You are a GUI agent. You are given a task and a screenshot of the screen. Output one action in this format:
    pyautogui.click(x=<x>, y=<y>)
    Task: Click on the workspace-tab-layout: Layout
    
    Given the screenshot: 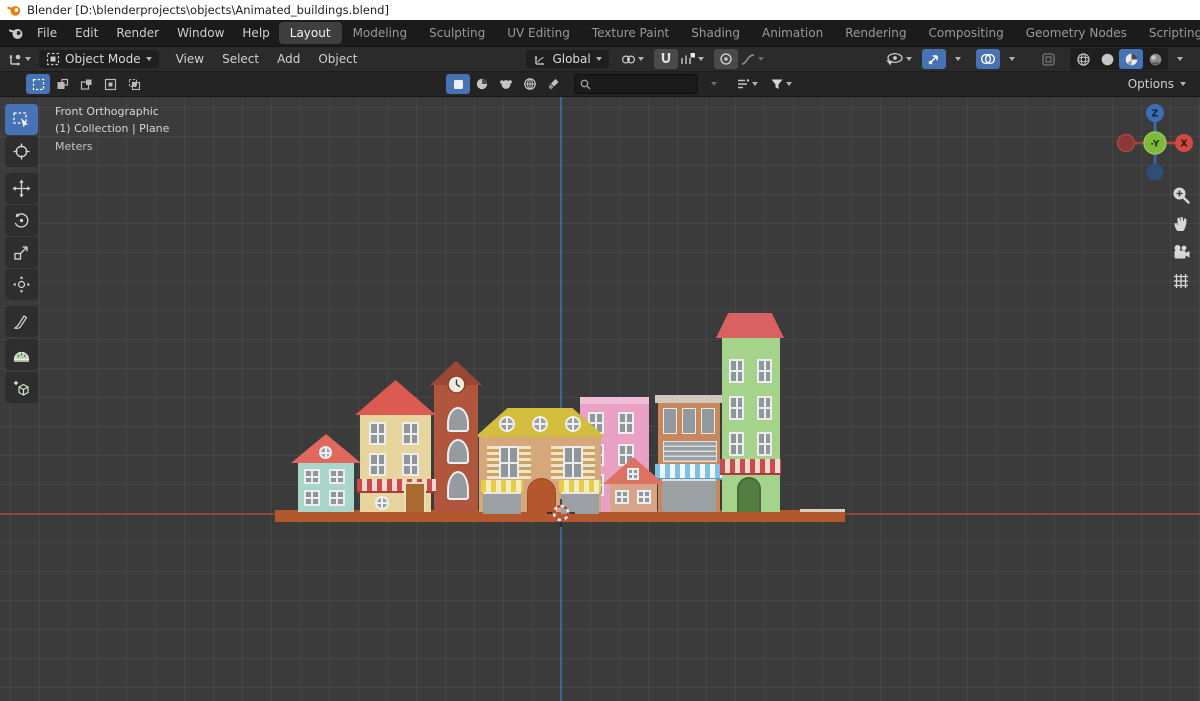 What is the action you would take?
    pyautogui.click(x=310, y=33)
    